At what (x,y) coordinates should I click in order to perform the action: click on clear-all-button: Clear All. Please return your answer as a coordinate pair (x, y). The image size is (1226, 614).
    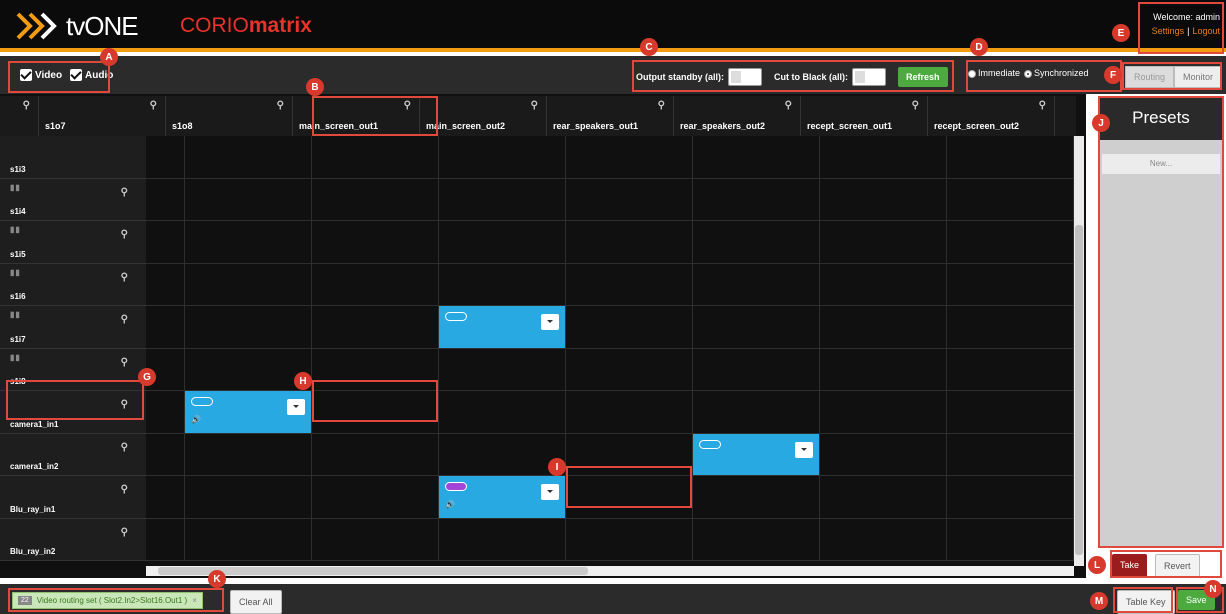
    Looking at the image, I should click on (256, 602).